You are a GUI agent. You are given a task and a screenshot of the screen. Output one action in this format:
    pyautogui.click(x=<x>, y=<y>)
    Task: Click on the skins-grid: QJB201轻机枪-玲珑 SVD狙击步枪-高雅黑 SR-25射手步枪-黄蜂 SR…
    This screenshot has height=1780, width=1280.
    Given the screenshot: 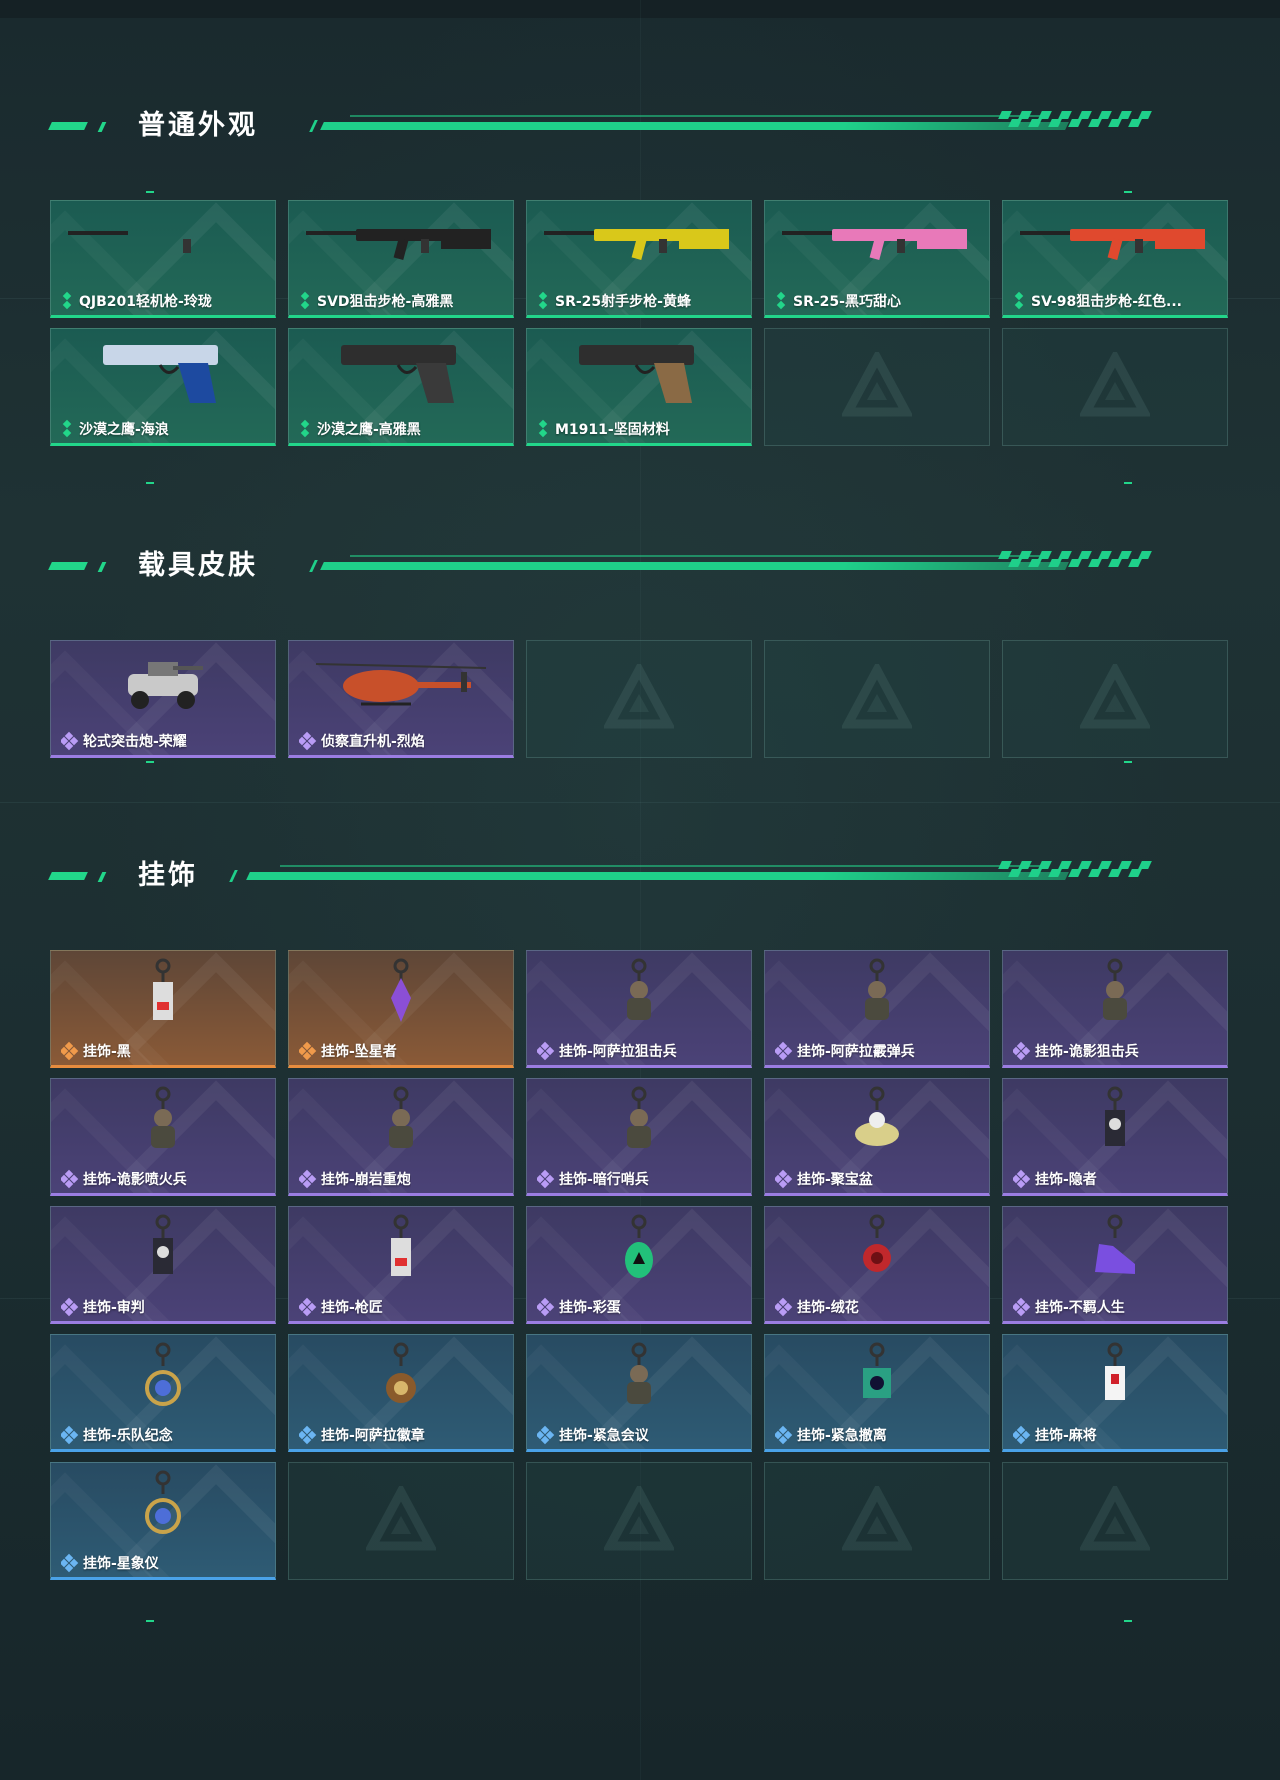 What is the action you would take?
    pyautogui.click(x=639, y=323)
    